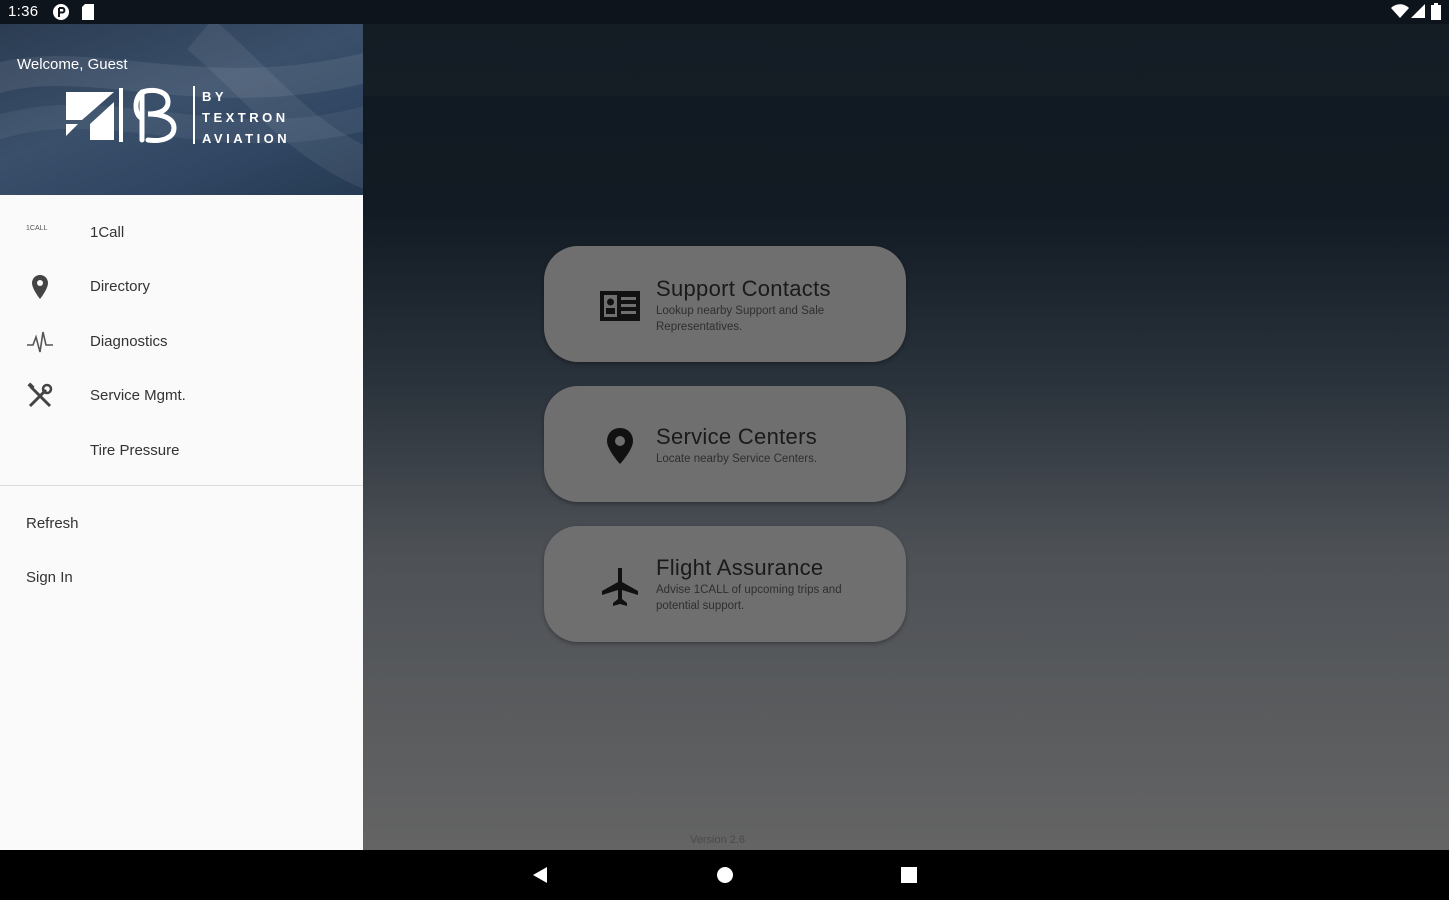 This screenshot has height=900, width=1449. Describe the element at coordinates (129, 341) in the screenshot. I see `drawer-item-label: Diagnostics` at that location.